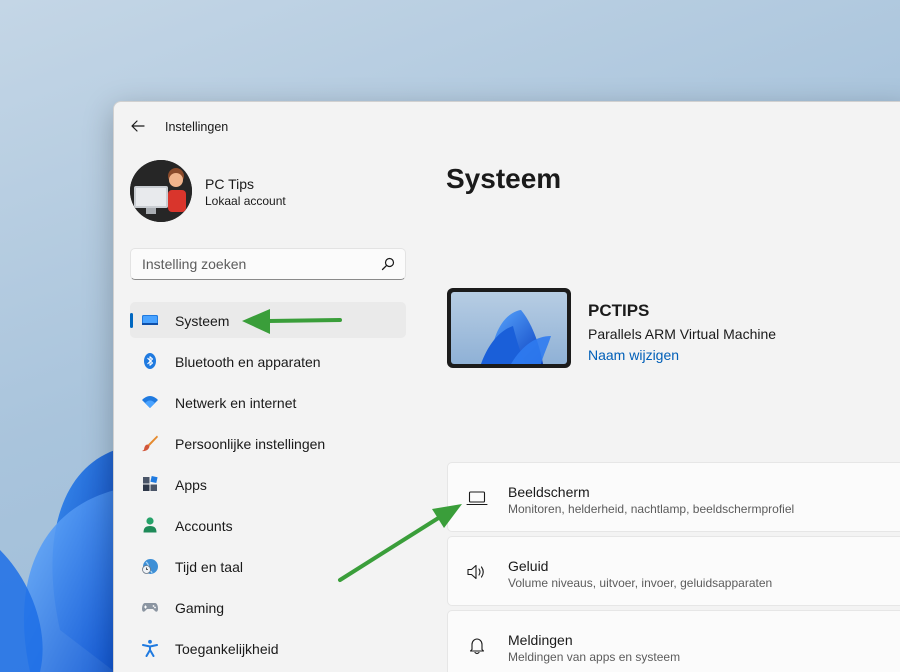  Describe the element at coordinates (150, 443) in the screenshot. I see `brush-icon` at that location.